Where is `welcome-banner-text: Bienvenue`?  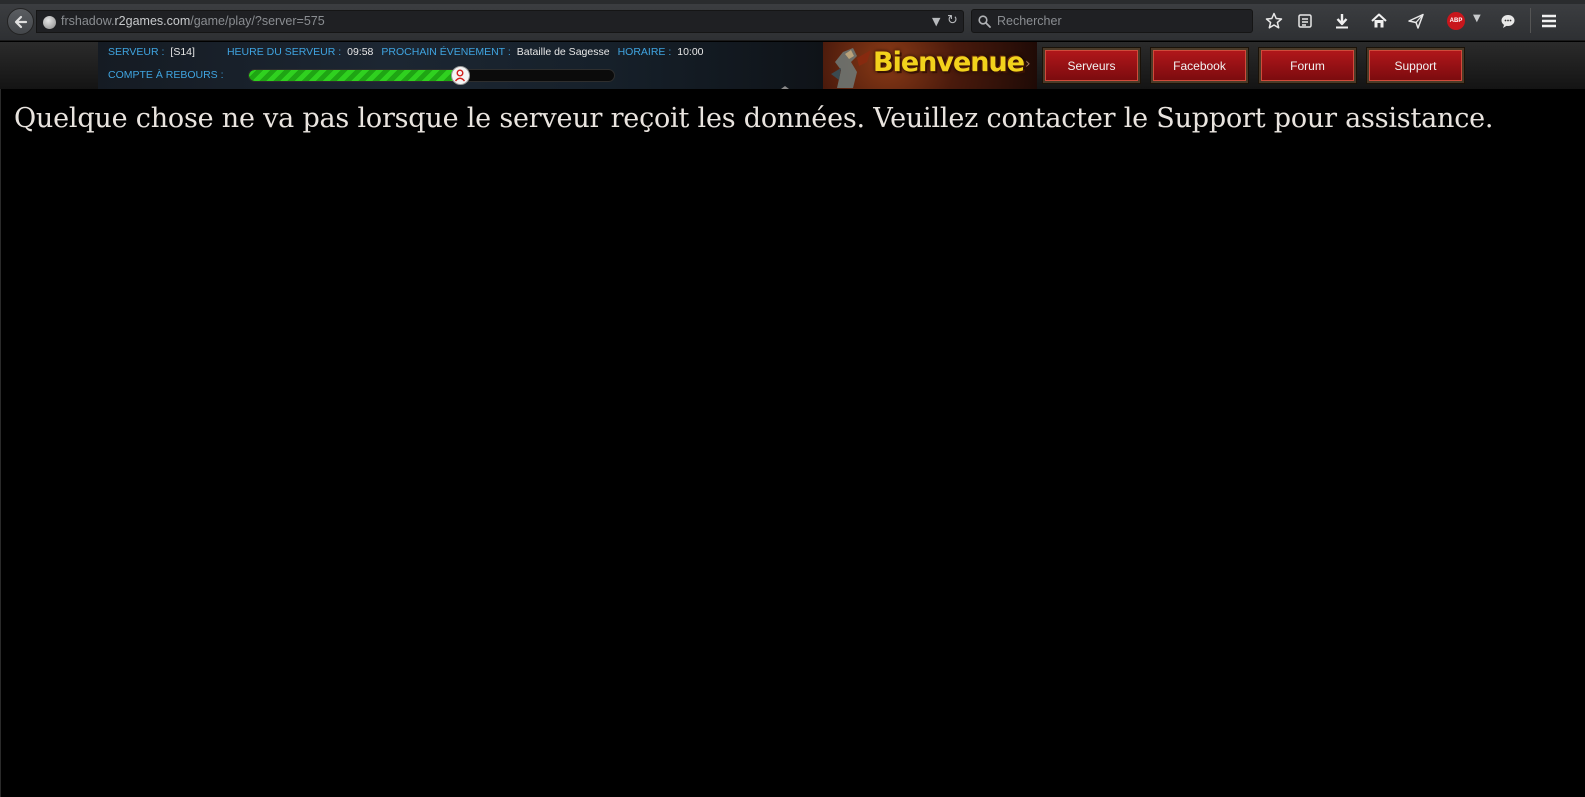
welcome-banner-text: Bienvenue is located at coordinates (949, 62).